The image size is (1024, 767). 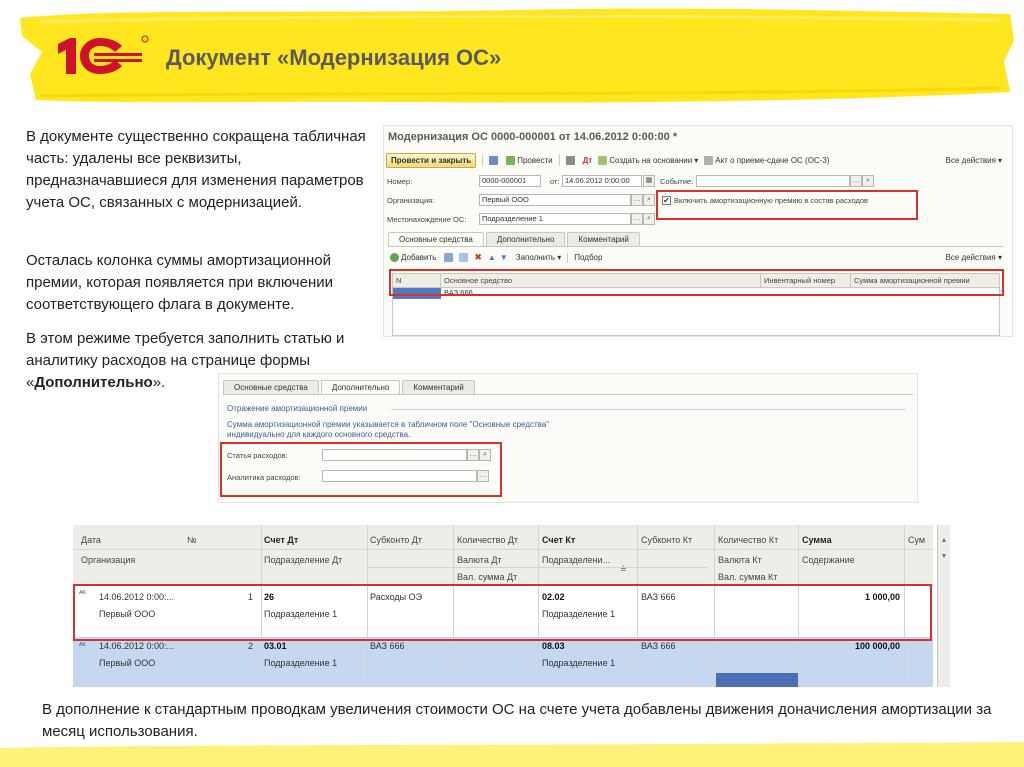 I want to click on highlight-depreciation-posting, so click(x=502, y=612).